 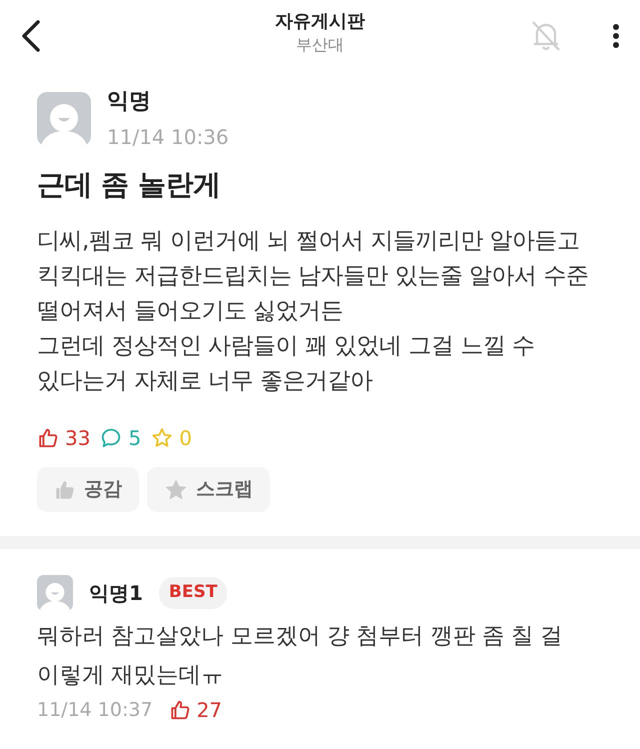 I want to click on more-button, so click(x=616, y=36).